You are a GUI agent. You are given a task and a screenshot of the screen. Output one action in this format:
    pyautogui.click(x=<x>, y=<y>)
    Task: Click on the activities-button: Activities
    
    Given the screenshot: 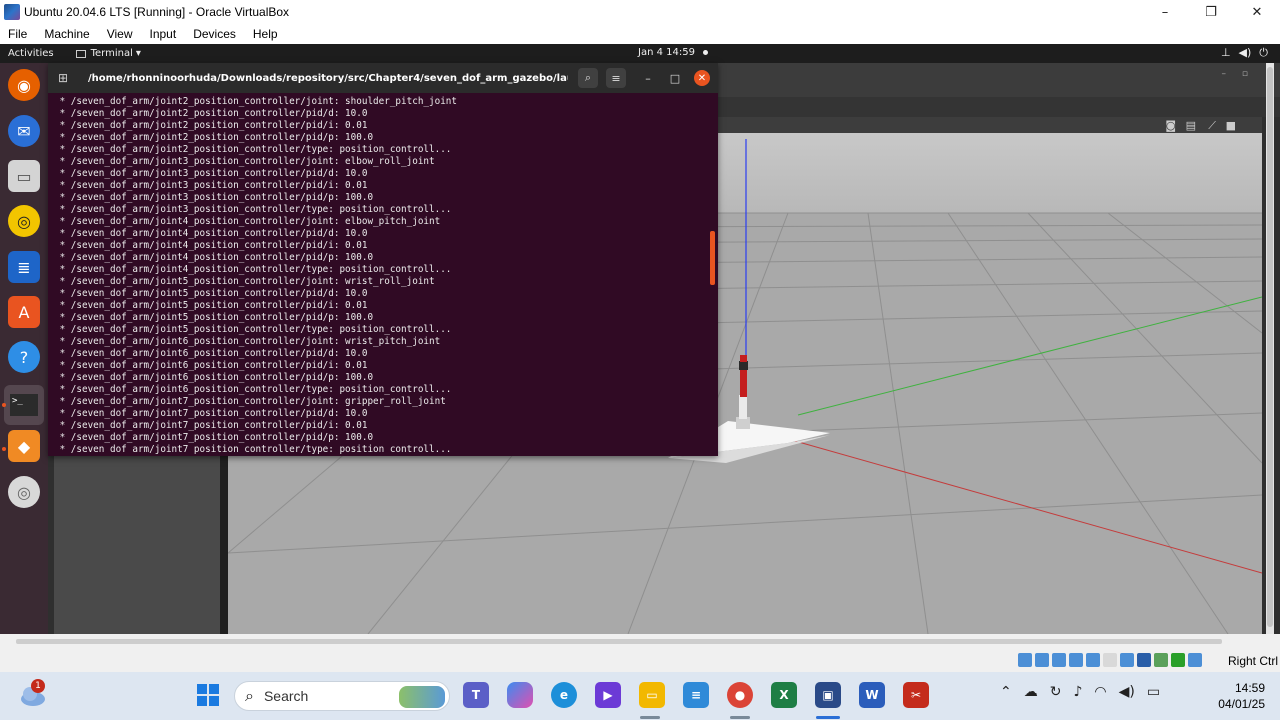 What is the action you would take?
    pyautogui.click(x=31, y=53)
    